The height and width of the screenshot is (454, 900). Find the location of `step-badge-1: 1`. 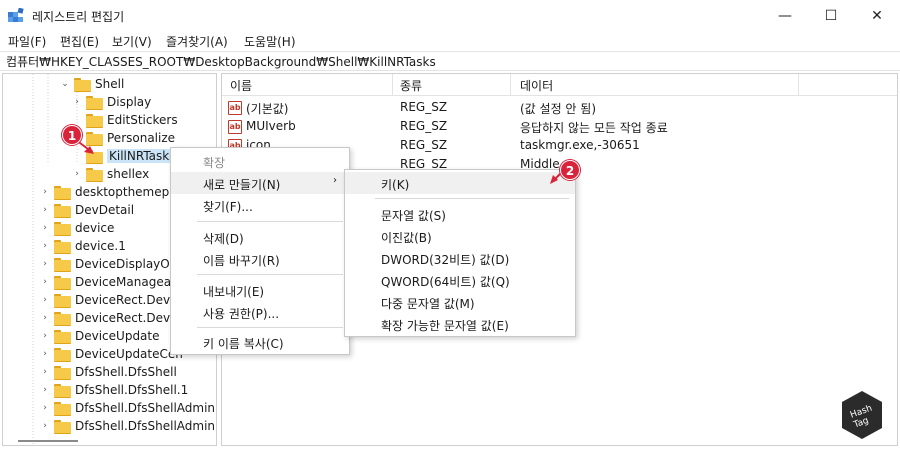

step-badge-1: 1 is located at coordinates (72, 135).